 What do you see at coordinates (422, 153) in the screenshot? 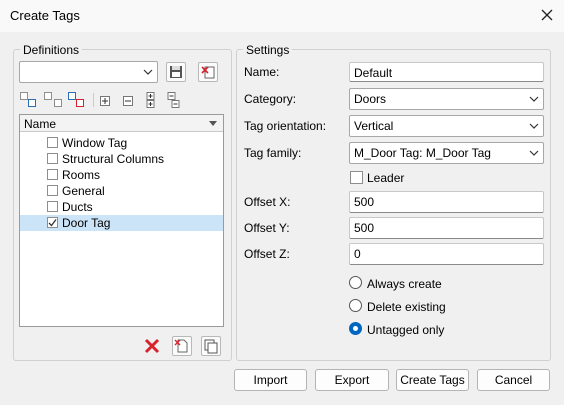
I see `family-select-value: M_Door Tag` at bounding box center [422, 153].